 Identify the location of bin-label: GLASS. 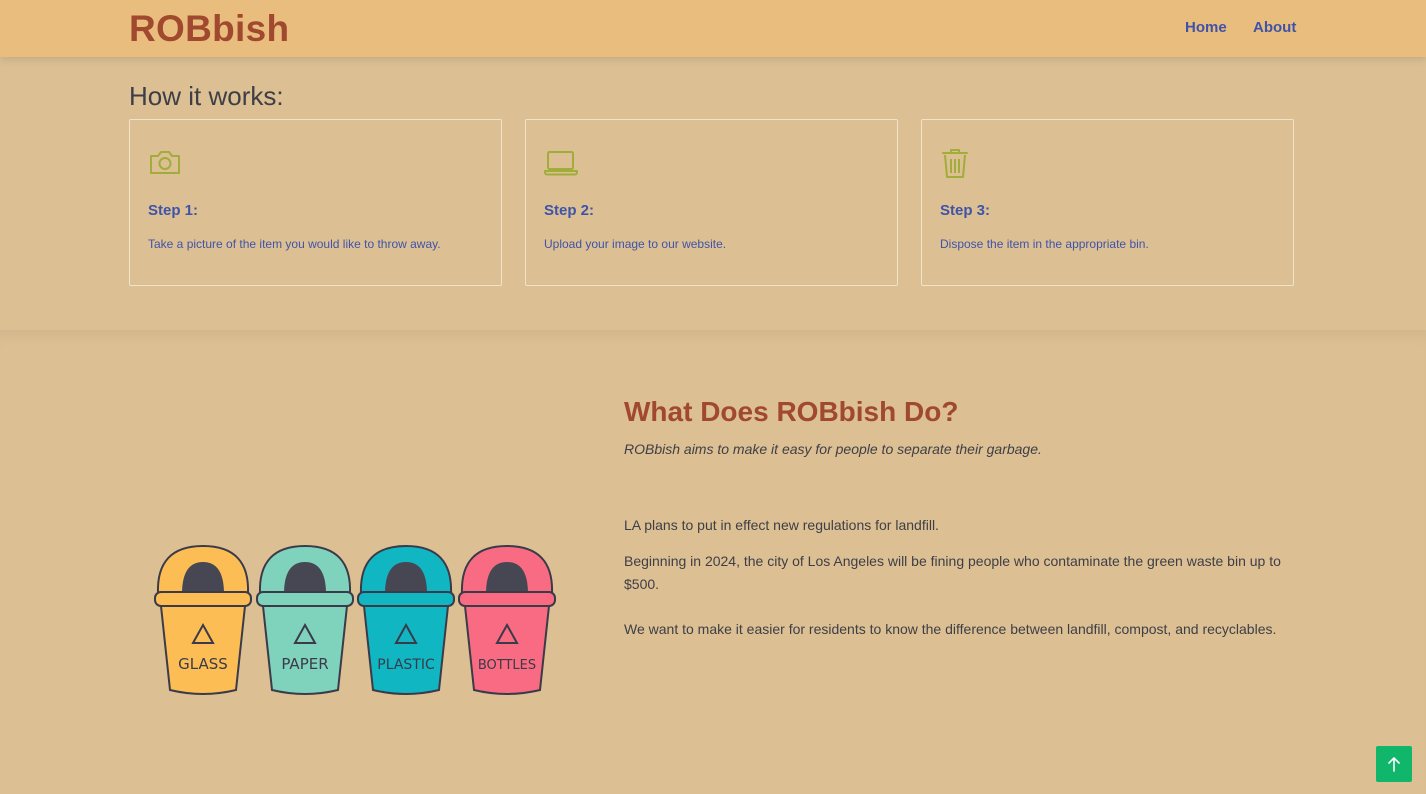
(203, 664).